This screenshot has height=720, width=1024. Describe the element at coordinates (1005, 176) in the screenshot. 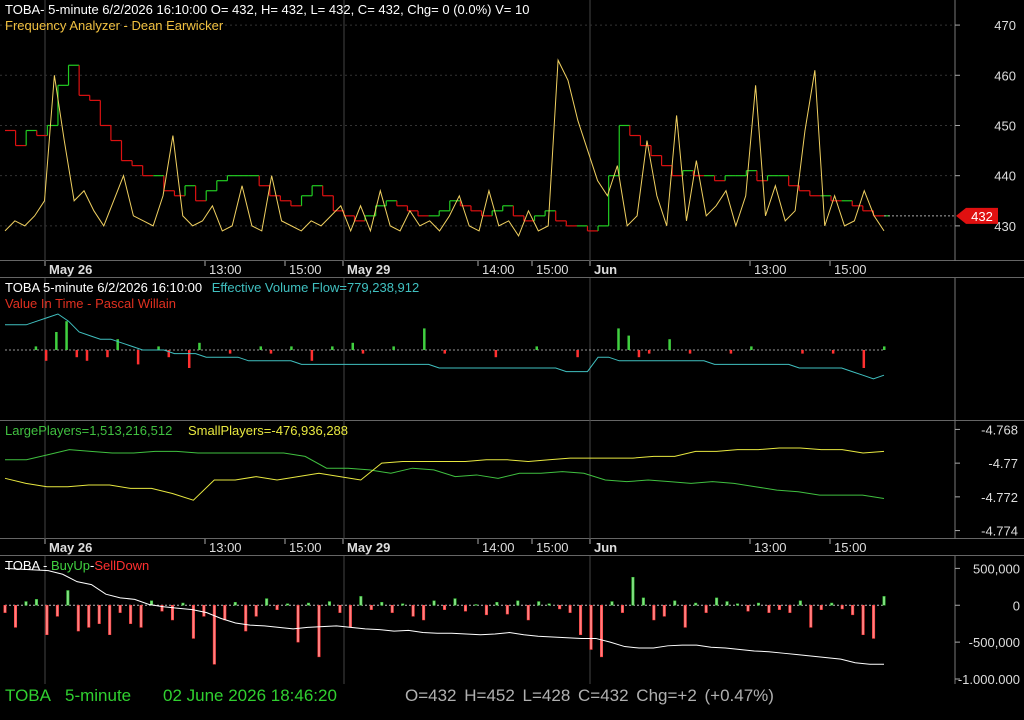

I see `price-tick-label: 440` at that location.